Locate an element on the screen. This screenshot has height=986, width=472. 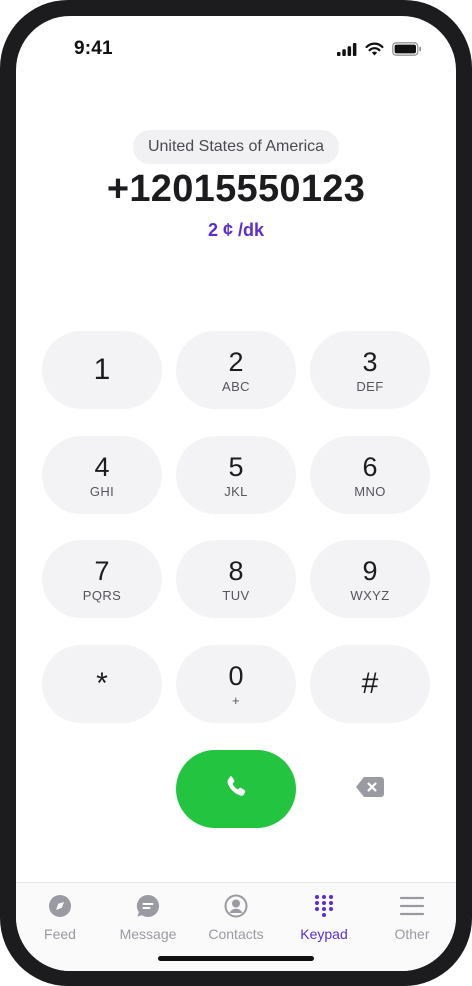
key-digit: 3 is located at coordinates (370, 361).